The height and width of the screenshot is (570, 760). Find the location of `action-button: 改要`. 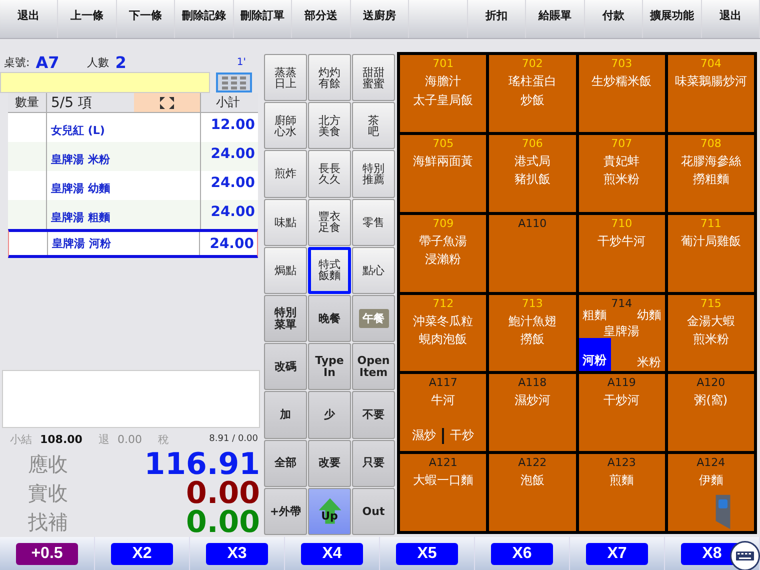

action-button: 改要 is located at coordinates (329, 463).